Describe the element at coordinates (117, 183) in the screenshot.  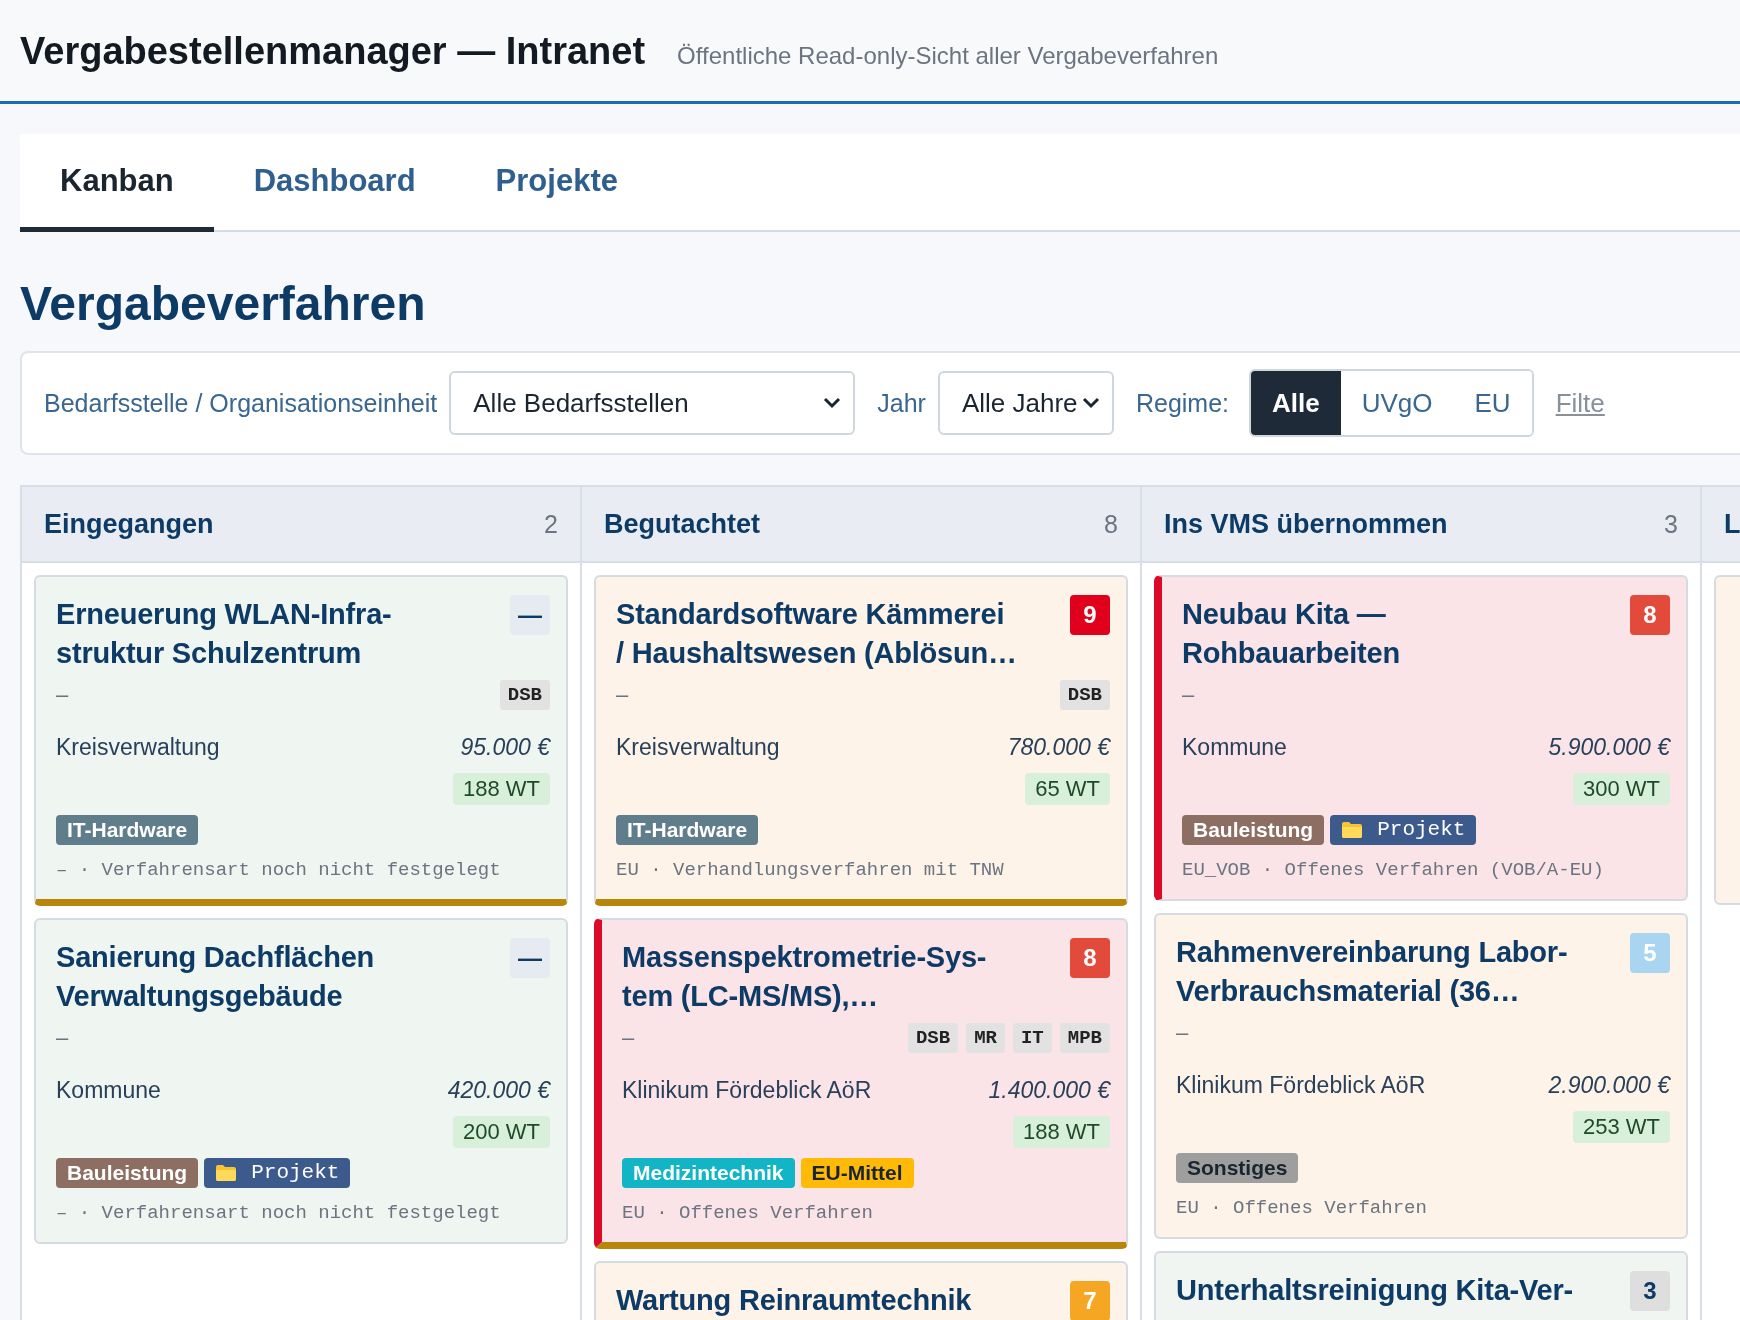
I see `tab: Kanban` at that location.